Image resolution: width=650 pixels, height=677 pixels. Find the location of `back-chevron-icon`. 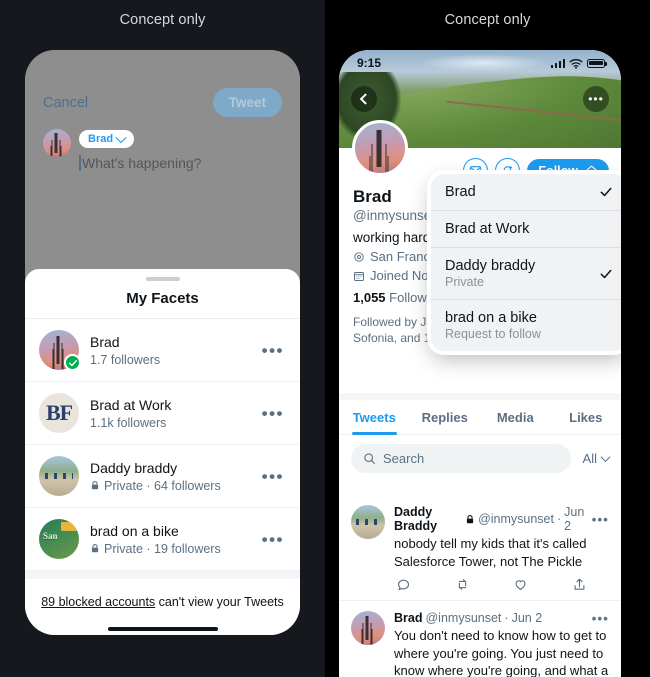

back-chevron-icon is located at coordinates (364, 99).